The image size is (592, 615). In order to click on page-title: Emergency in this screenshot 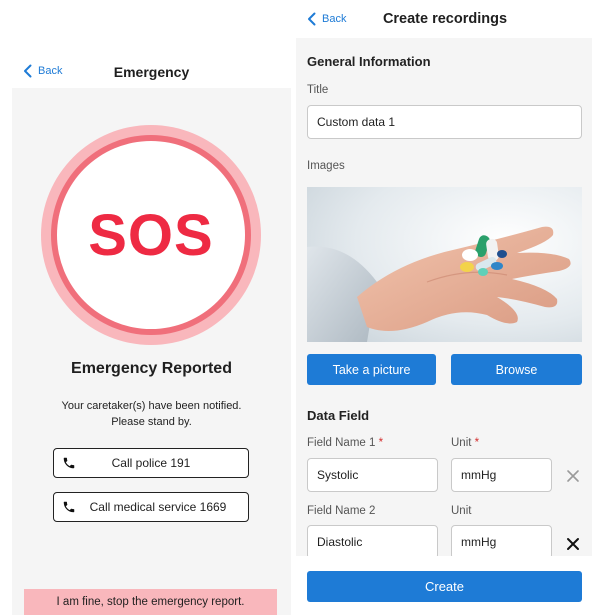, I will do `click(151, 72)`.